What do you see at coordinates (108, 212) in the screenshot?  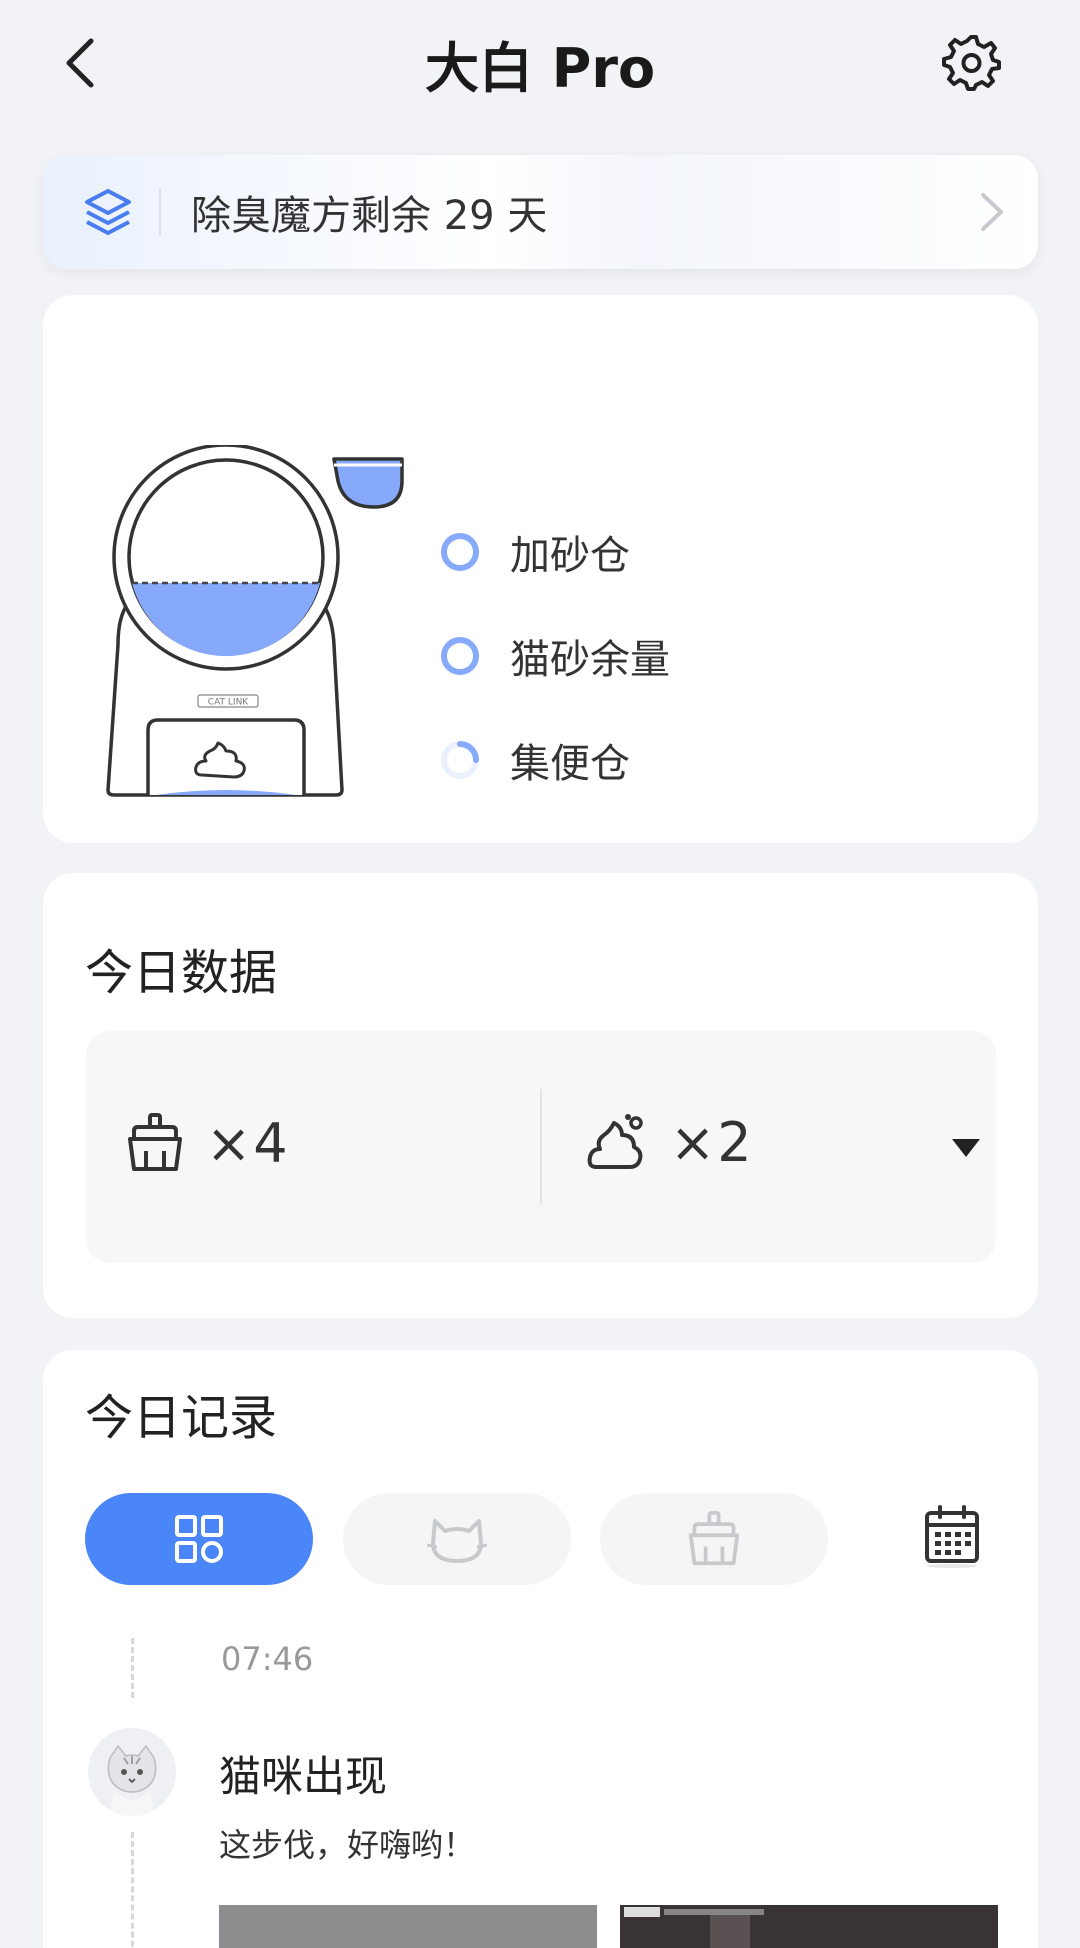 I see `layers-icon` at bounding box center [108, 212].